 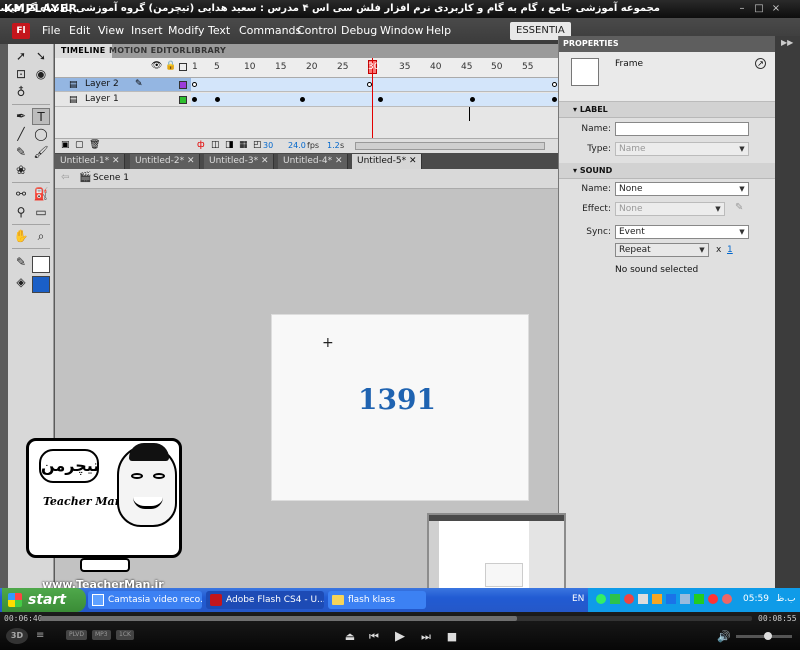 What do you see at coordinates (400, 637) in the screenshot?
I see `play-icon: ▶` at bounding box center [400, 637].